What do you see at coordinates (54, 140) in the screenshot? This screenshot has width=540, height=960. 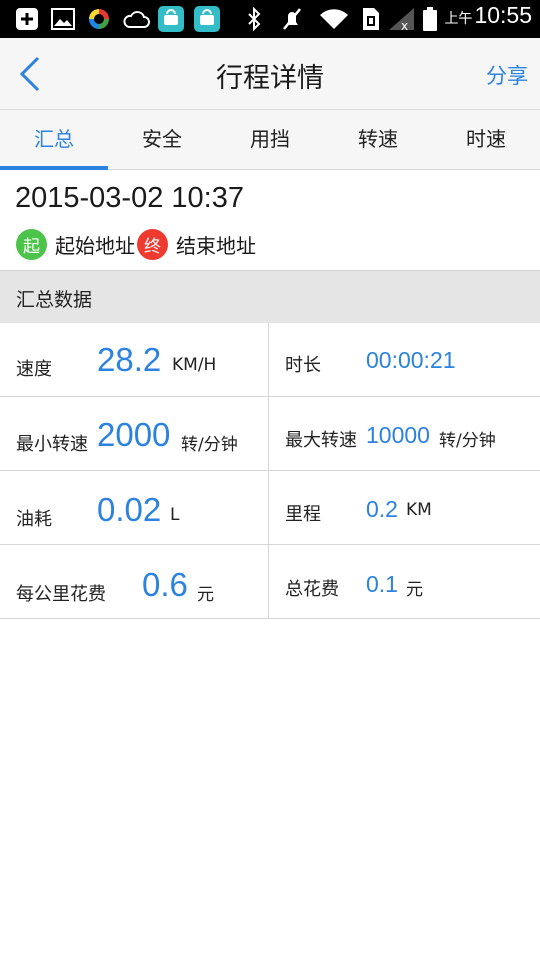 I see `tab-summary: 汇总` at bounding box center [54, 140].